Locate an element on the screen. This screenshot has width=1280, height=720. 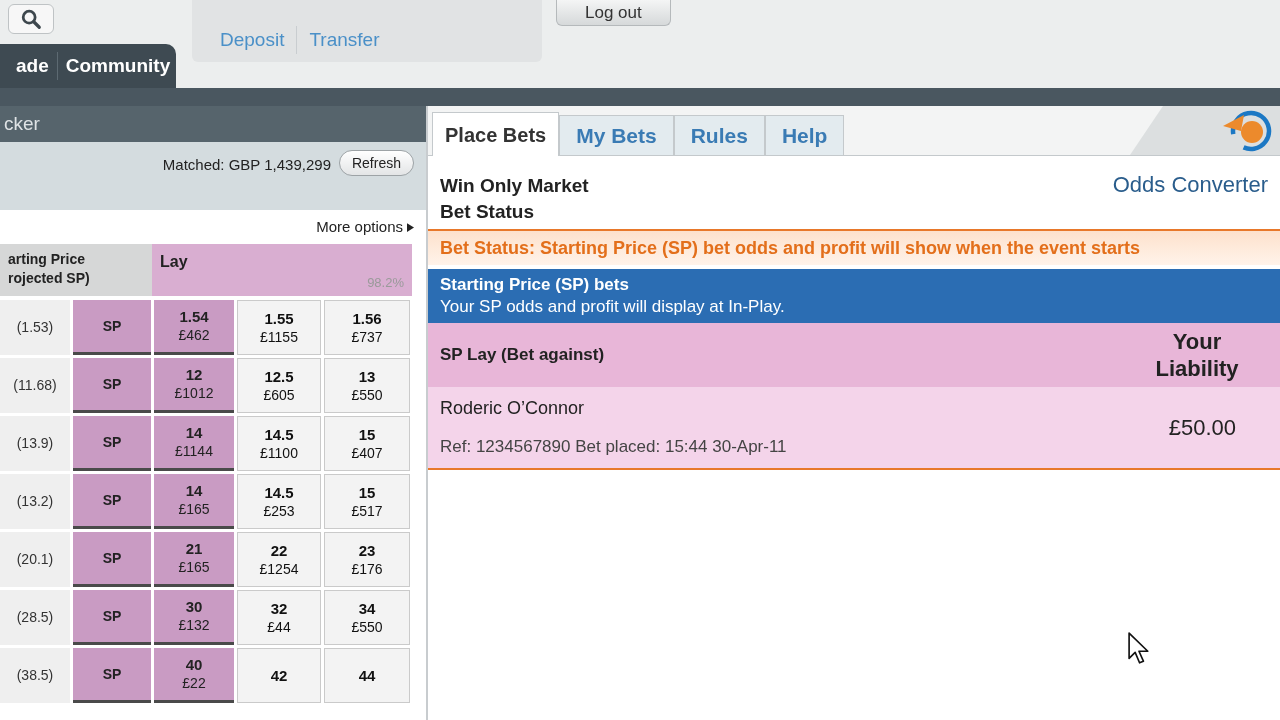
logo-icon is located at coordinates (1247, 130).